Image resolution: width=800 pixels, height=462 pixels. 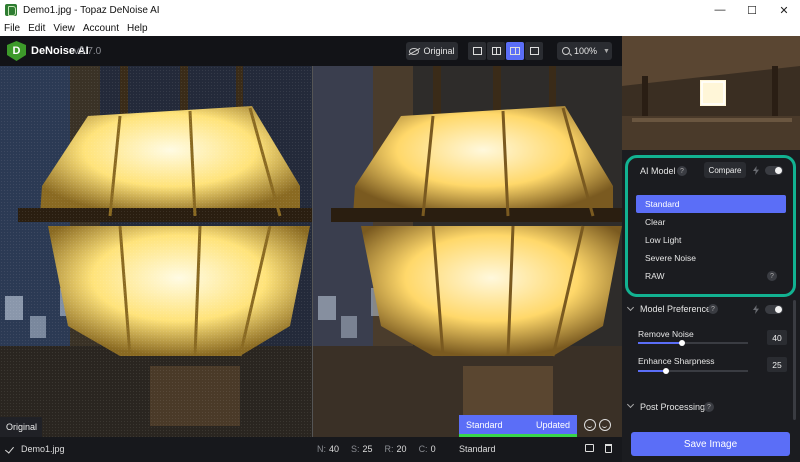 I want to click on single-view-button, so click(x=477, y=51).